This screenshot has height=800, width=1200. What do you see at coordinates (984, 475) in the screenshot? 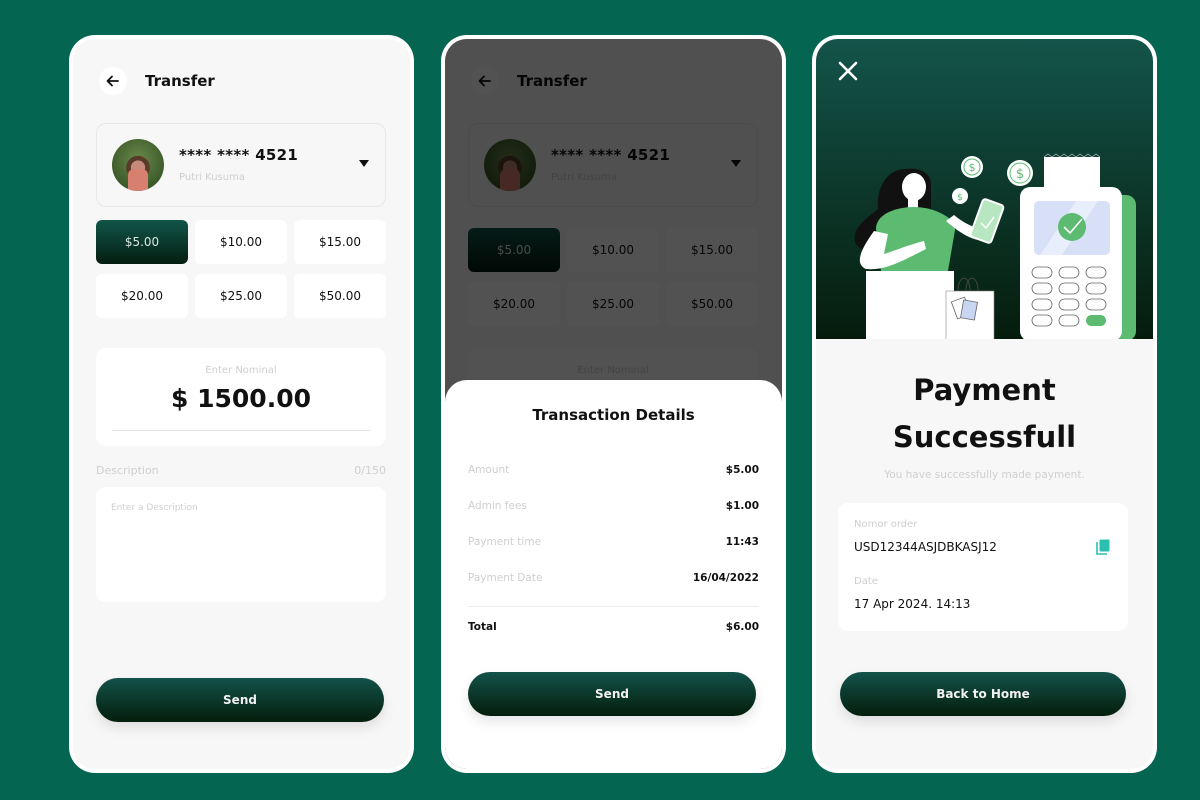
I see `success-subtitle: You have successfully made payment.` at bounding box center [984, 475].